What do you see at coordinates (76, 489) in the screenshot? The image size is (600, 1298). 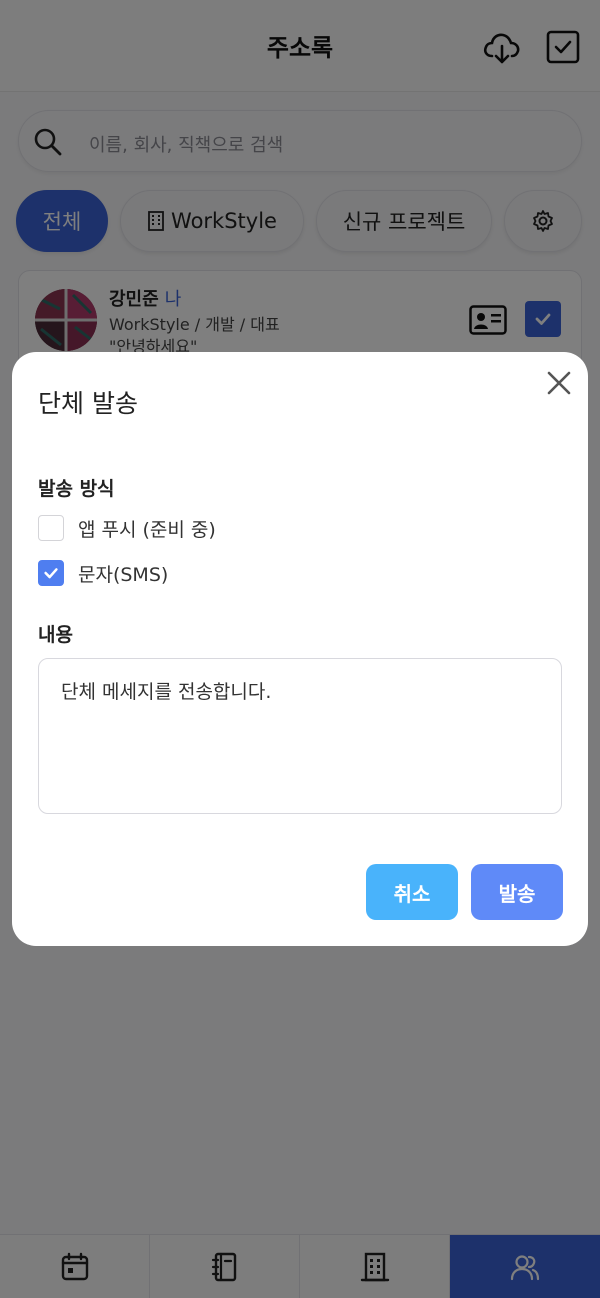 I see `send-method-label: 발송 방식` at bounding box center [76, 489].